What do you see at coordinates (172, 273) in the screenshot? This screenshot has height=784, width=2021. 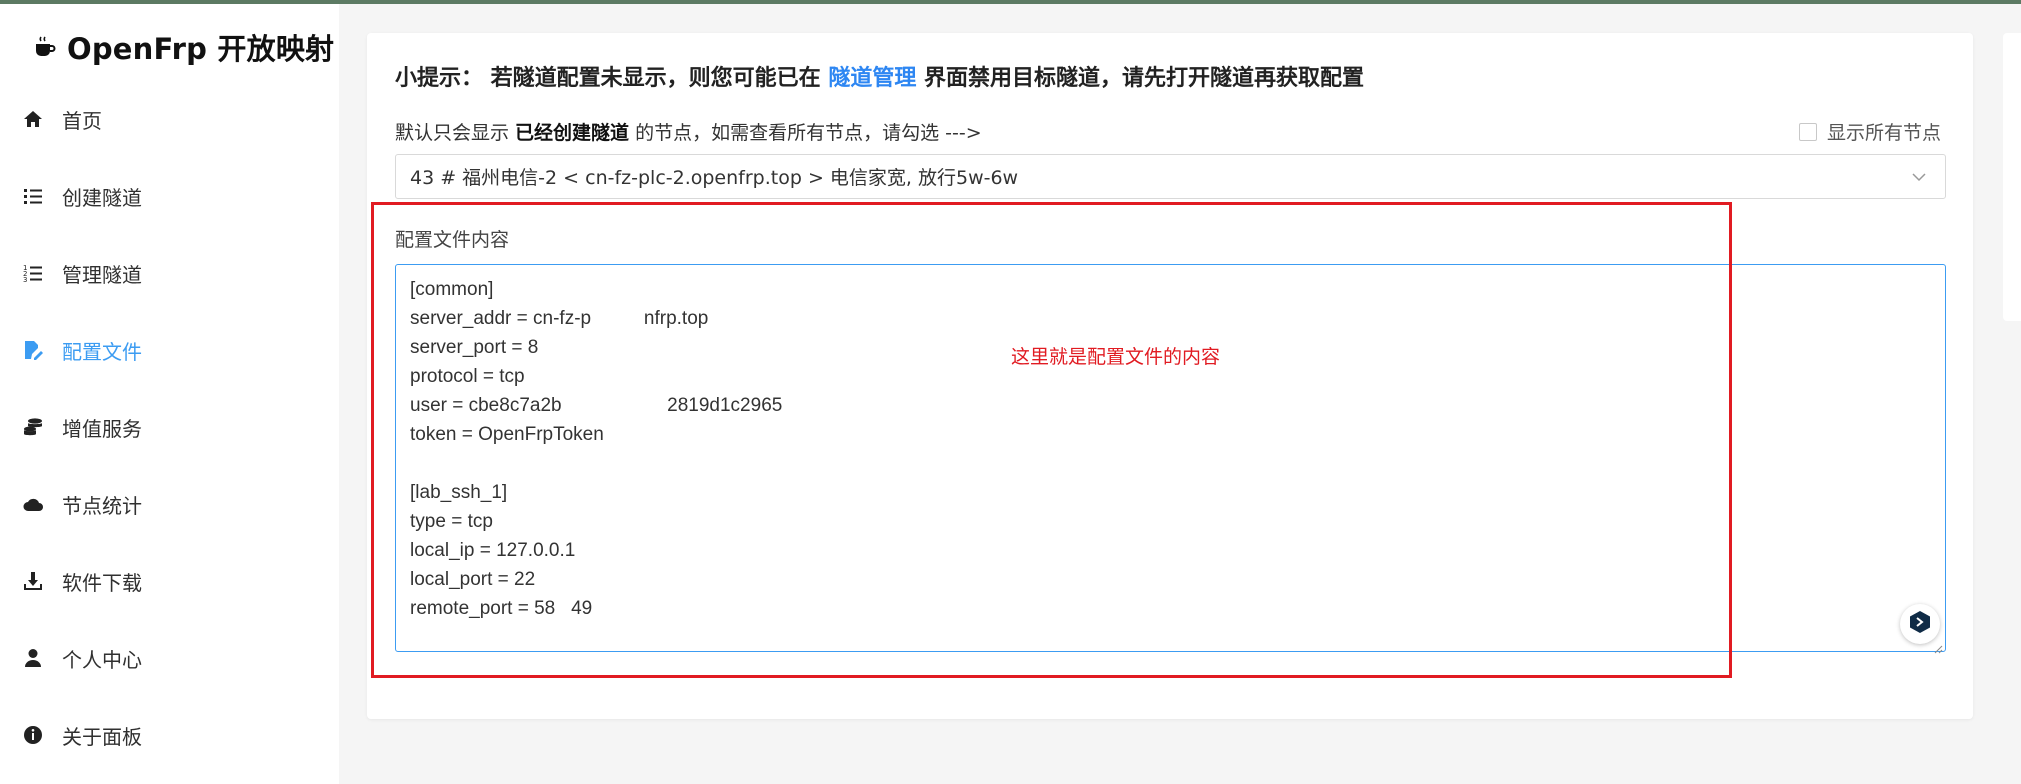 I see `sidebar-item-manage-tunnel: 123 管理隧道` at bounding box center [172, 273].